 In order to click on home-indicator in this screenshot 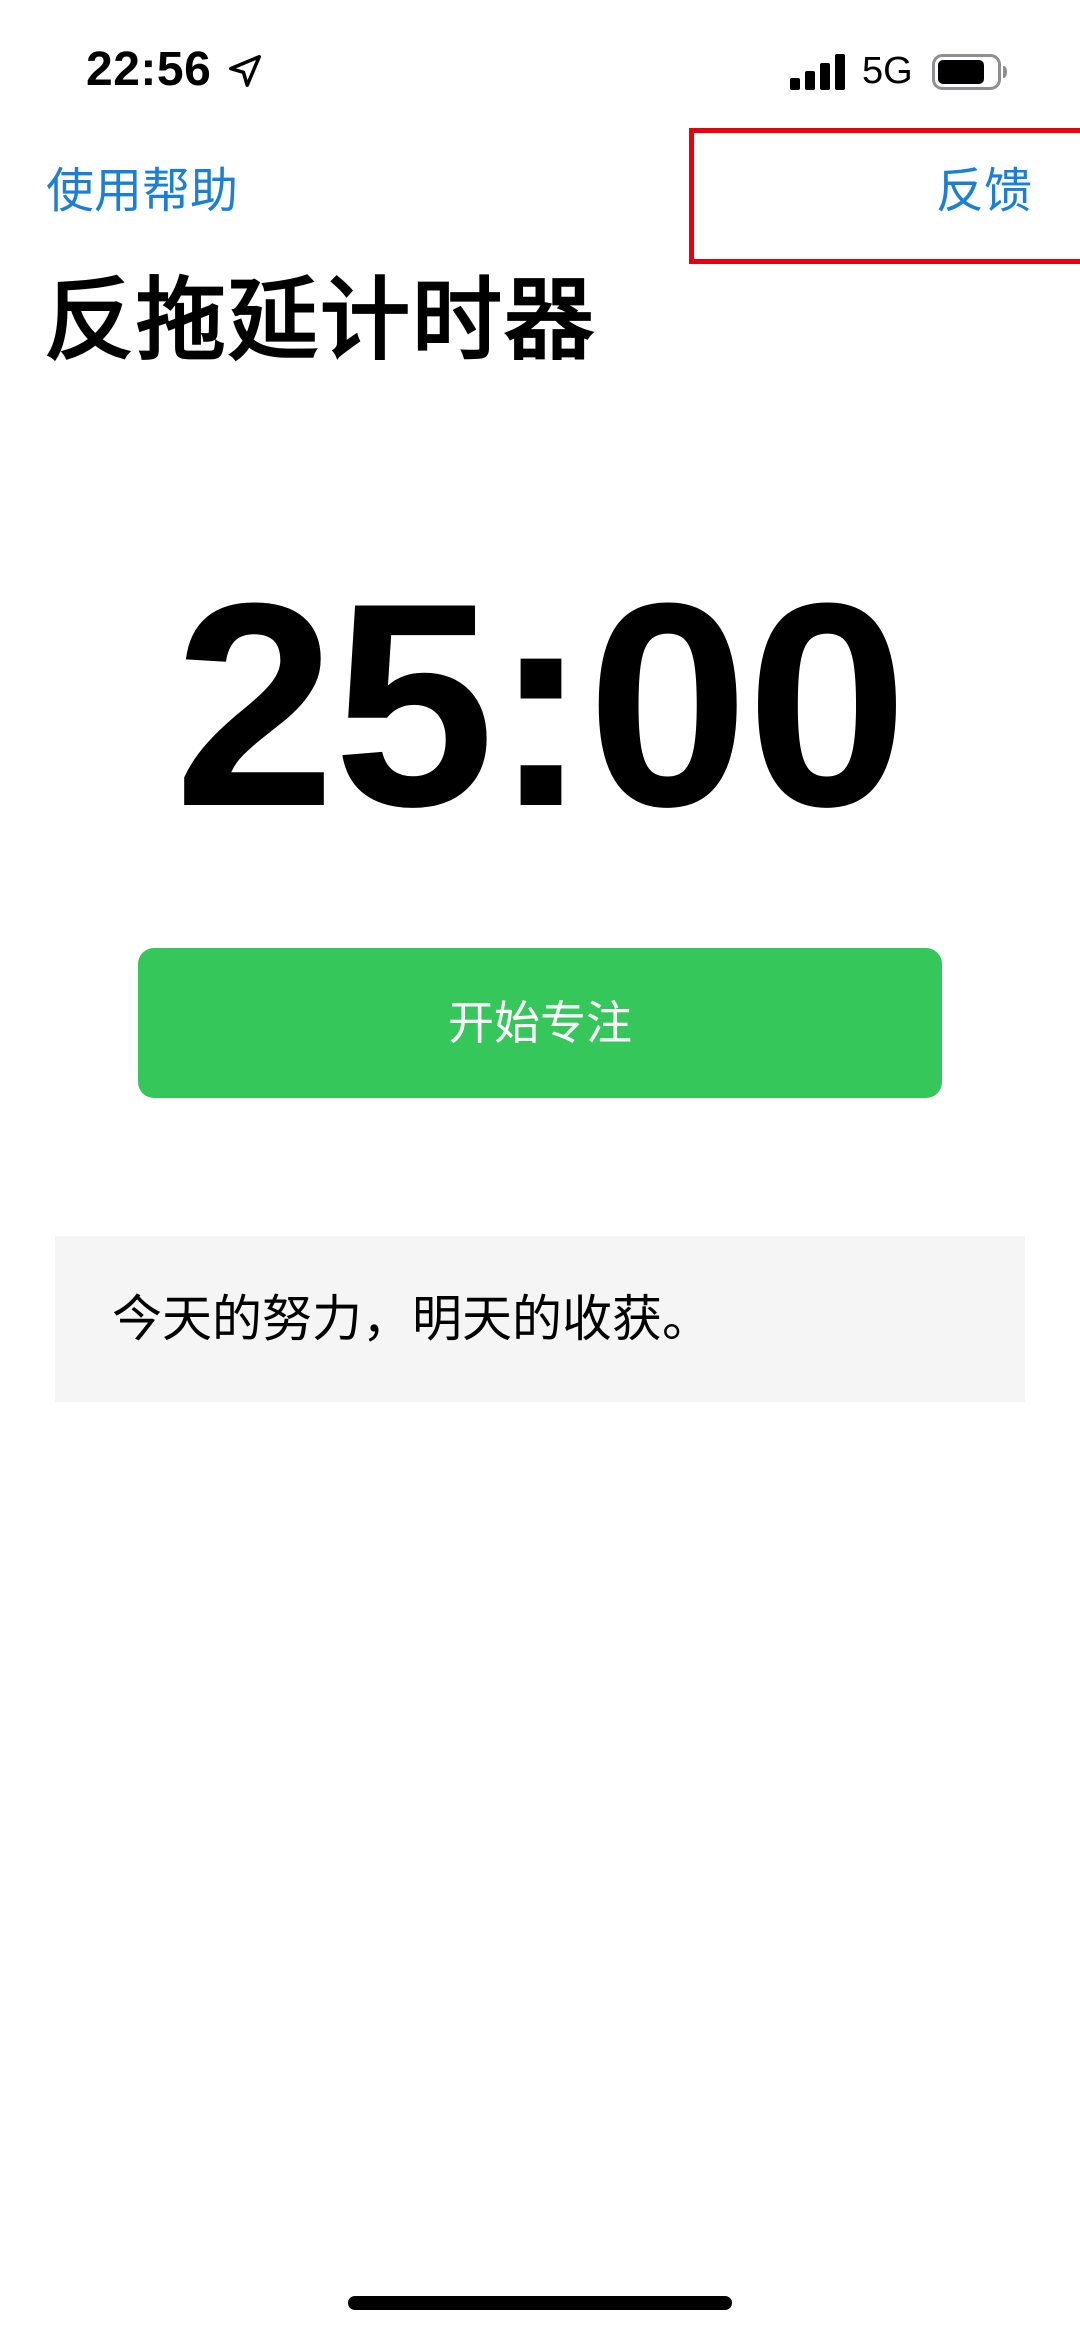, I will do `click(540, 2303)`.